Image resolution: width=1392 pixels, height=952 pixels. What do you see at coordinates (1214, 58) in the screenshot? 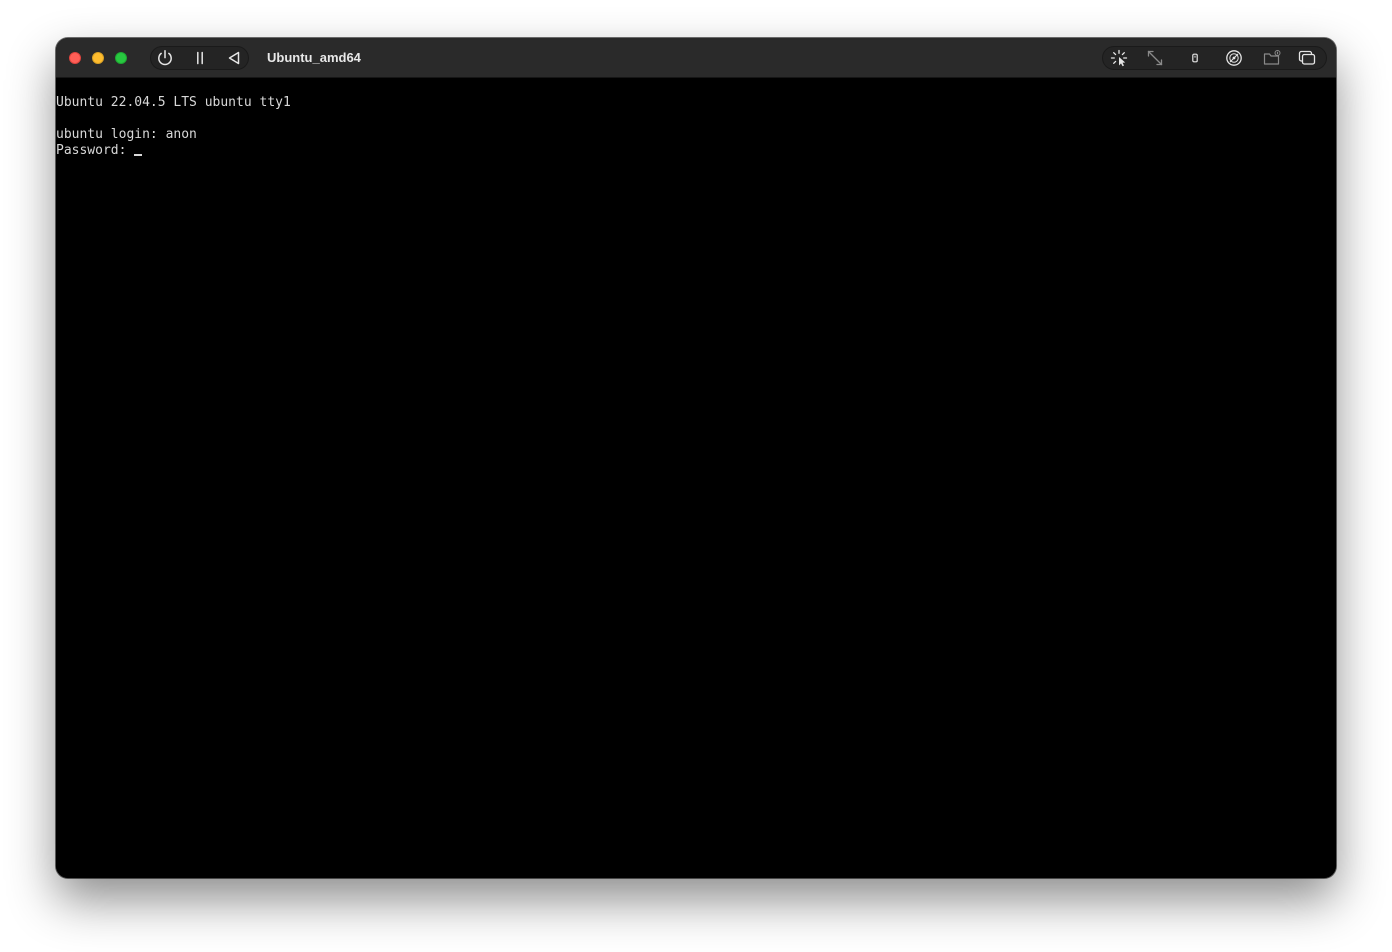
I see `vm-options-group` at bounding box center [1214, 58].